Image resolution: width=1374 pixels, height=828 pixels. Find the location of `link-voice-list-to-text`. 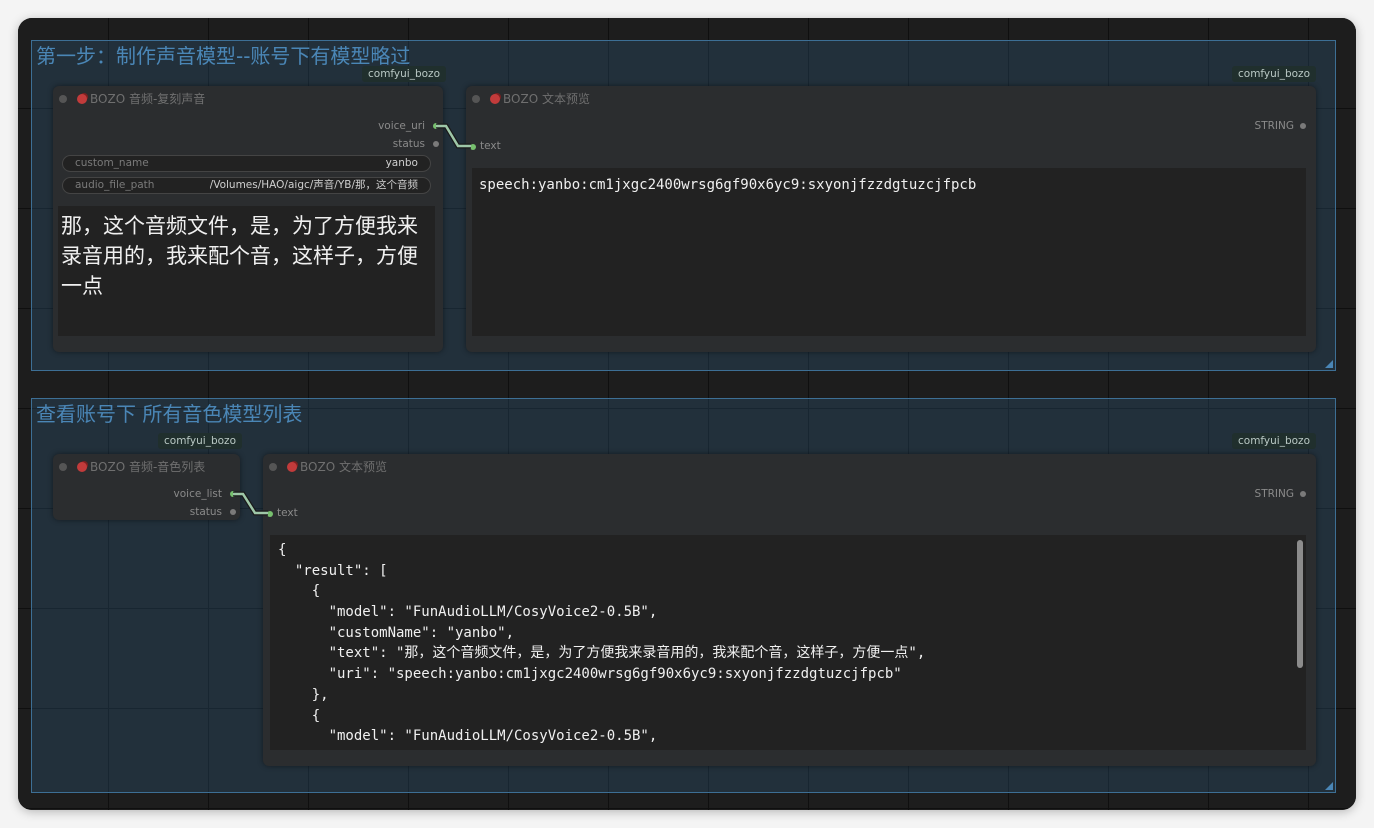

link-voice-list-to-text is located at coordinates (250, 503).